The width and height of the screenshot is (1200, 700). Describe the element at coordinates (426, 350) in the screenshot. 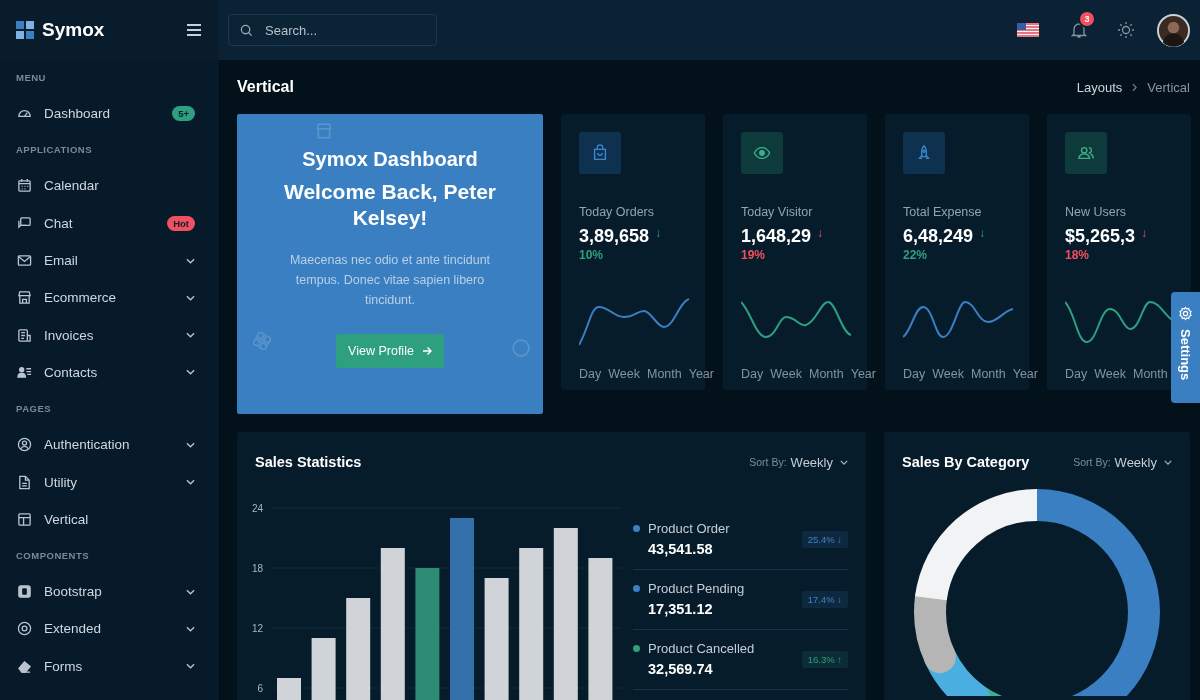

I see `arrow-right-icon` at that location.